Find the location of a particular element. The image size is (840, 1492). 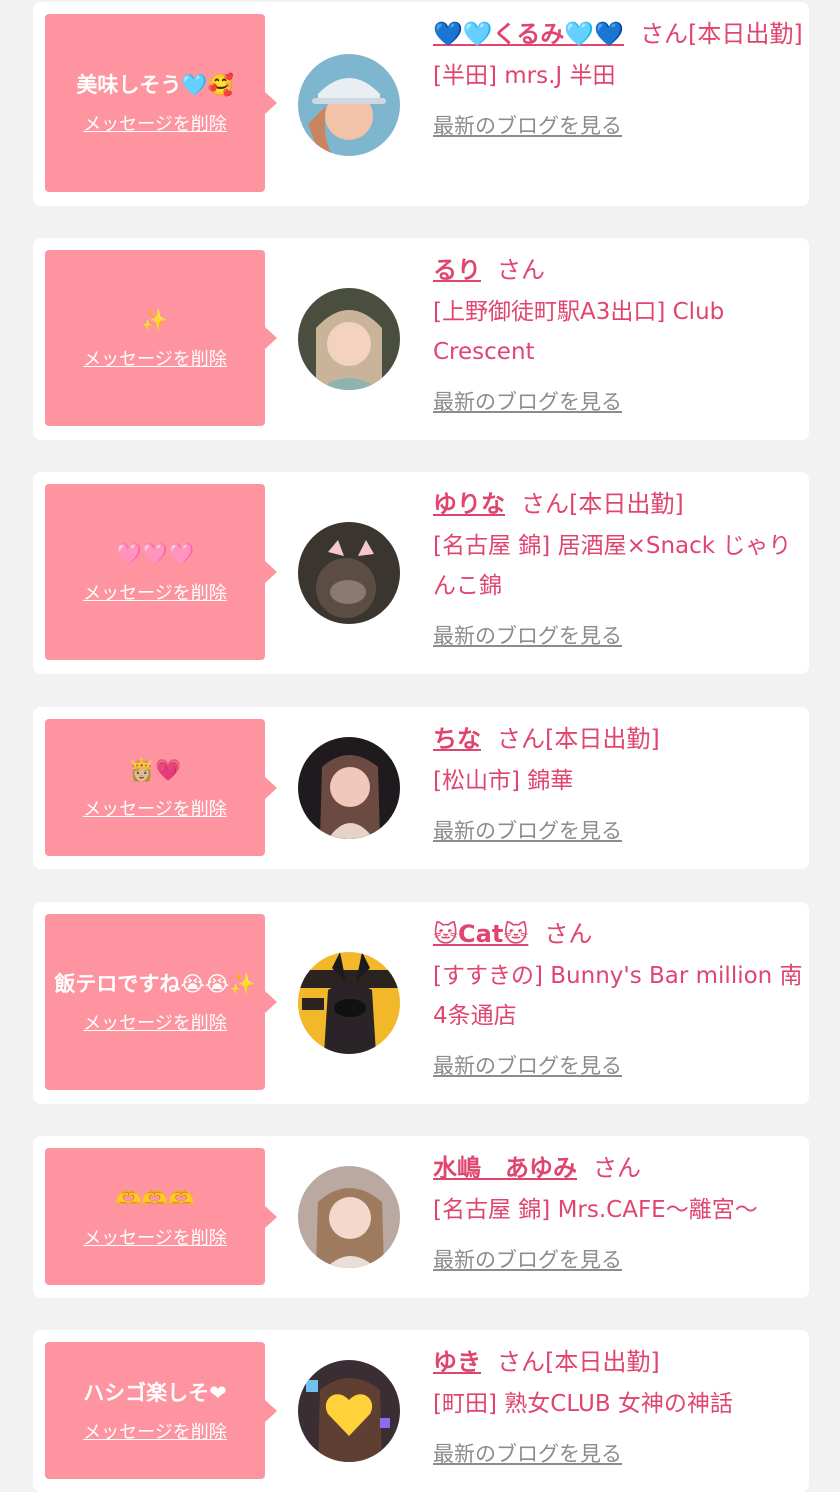

message-bubble: ハシゴ楽しそ❤ メッセージを削除 is located at coordinates (161, 1410).